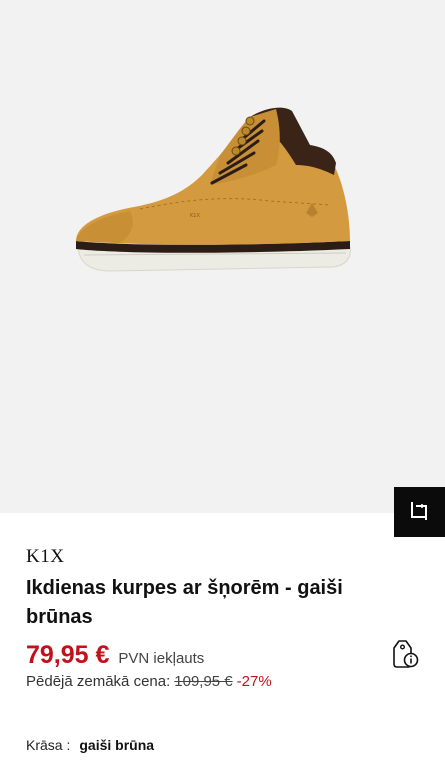  What do you see at coordinates (195, 216) in the screenshot?
I see `svg-text: K1X` at bounding box center [195, 216].